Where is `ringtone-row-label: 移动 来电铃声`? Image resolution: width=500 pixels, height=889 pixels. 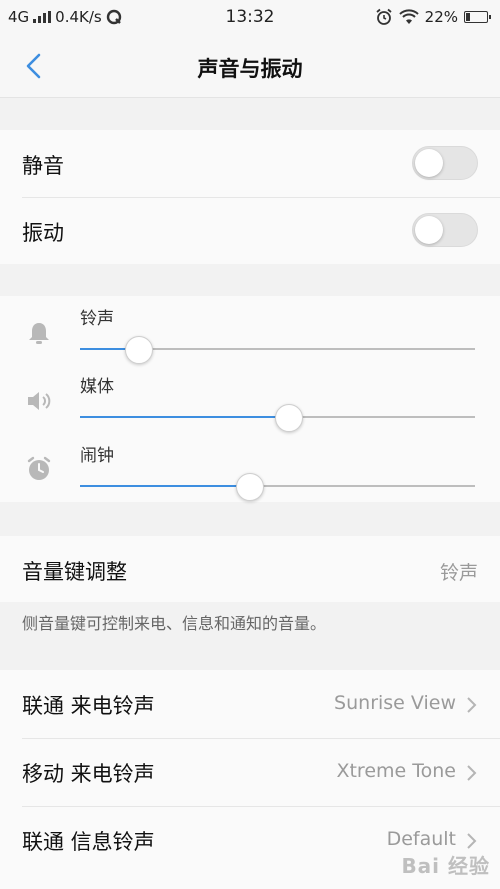
ringtone-row-label: 移动 来电铃声 is located at coordinates (88, 774).